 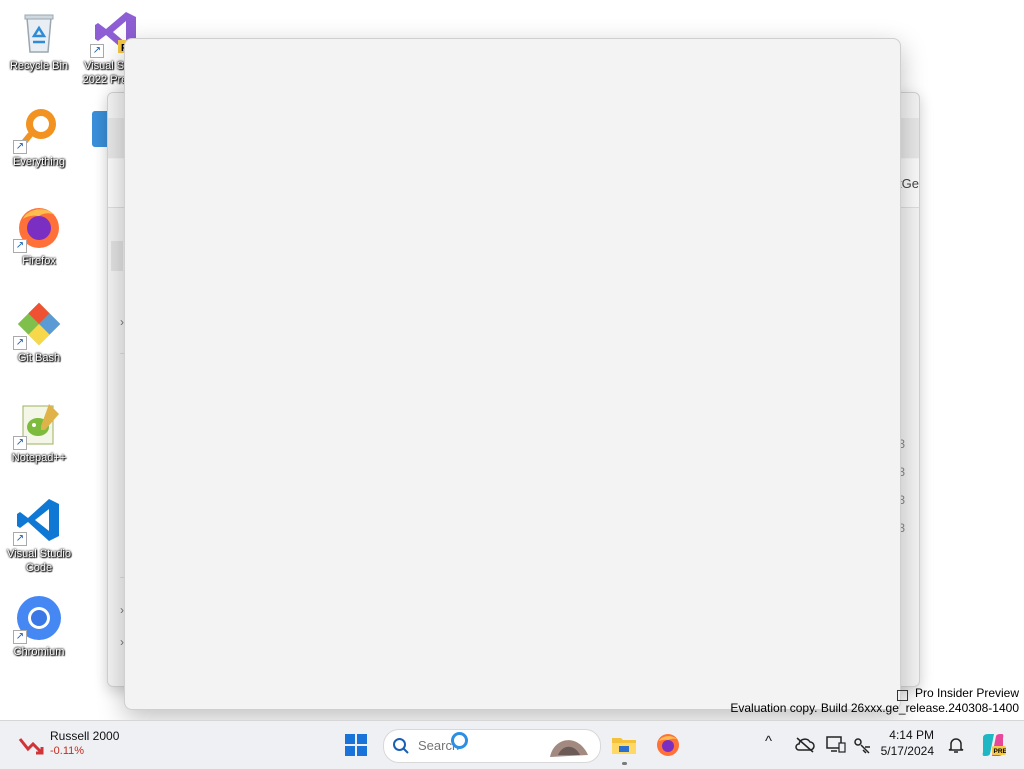 I want to click on network-icon, so click(x=862, y=745).